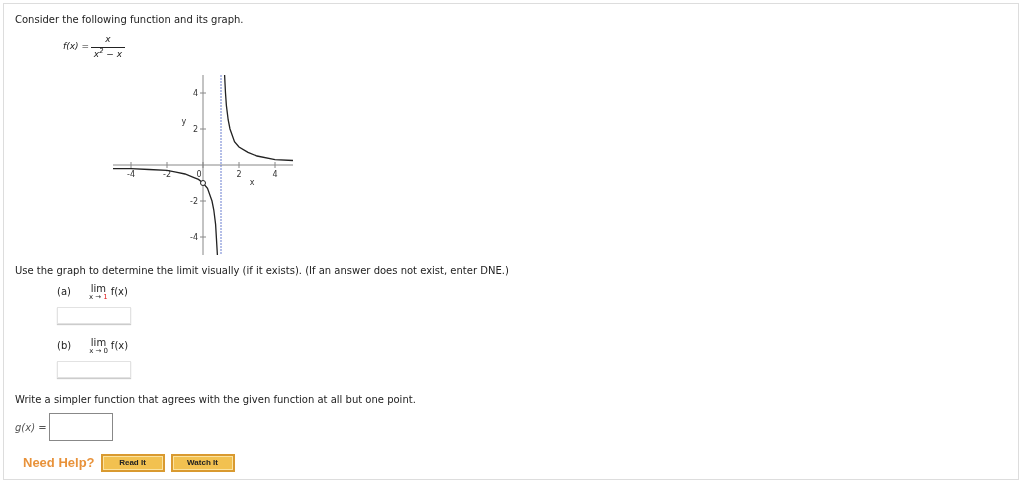 The height and width of the screenshot is (483, 1024). I want to click on axis-label: y, so click(184, 121).